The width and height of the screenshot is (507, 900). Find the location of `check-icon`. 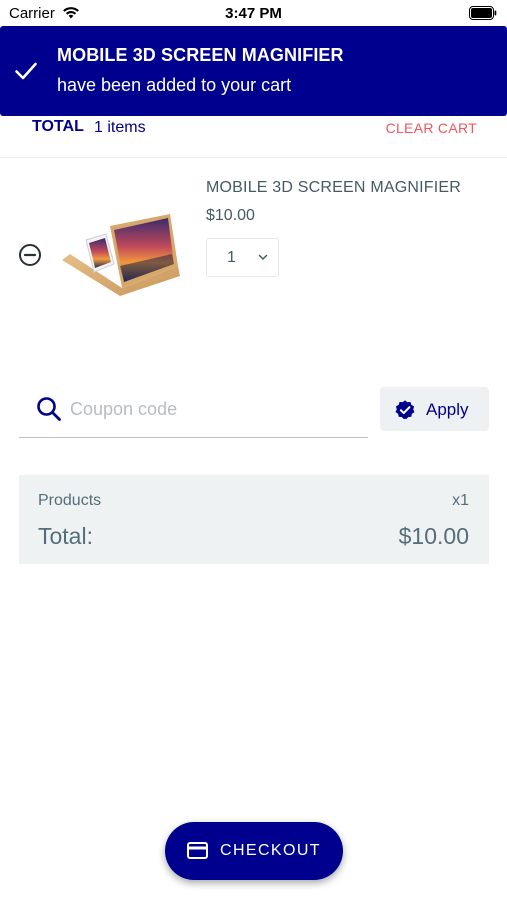

check-icon is located at coordinates (26, 71).